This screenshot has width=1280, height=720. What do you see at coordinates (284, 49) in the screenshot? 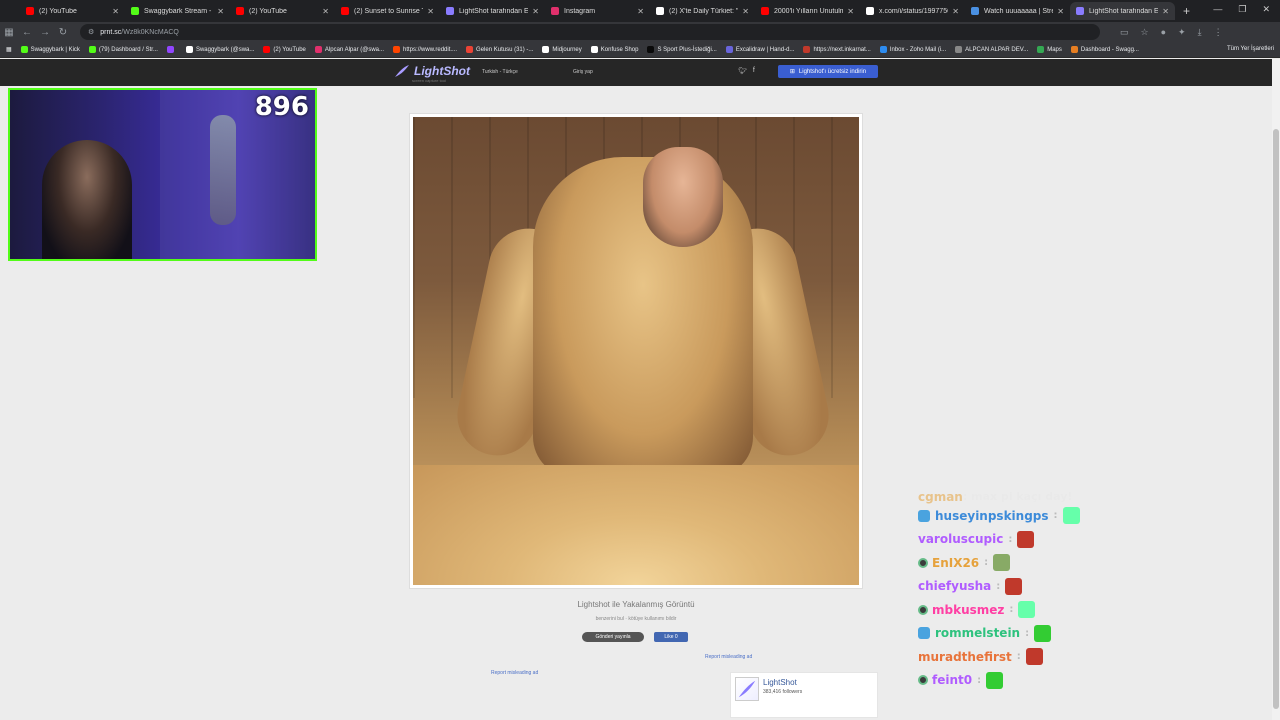
I see `bookmark-item: (2) YouTube` at bounding box center [284, 49].